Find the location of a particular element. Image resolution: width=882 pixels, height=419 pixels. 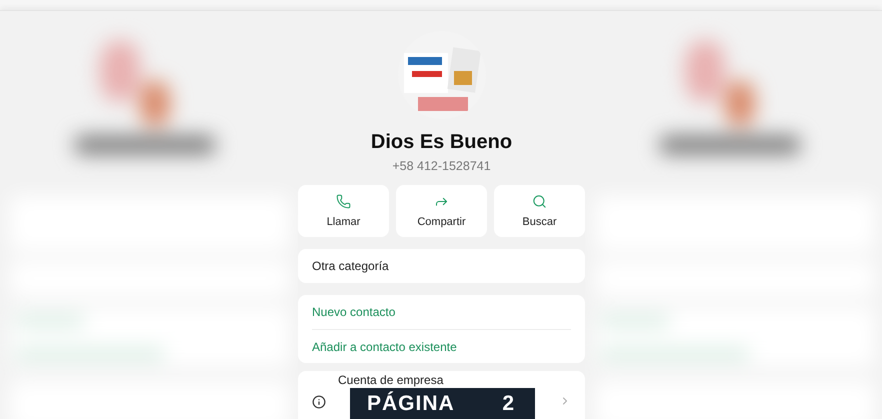

contact-name: Dios Es Bueno is located at coordinates (441, 142).